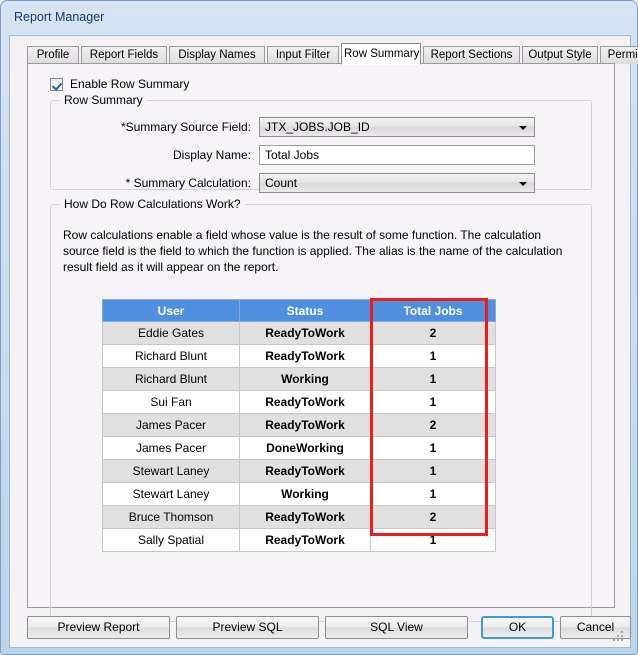  What do you see at coordinates (130, 84) in the screenshot?
I see `enable-row-summary-label: Enable Row Summary` at bounding box center [130, 84].